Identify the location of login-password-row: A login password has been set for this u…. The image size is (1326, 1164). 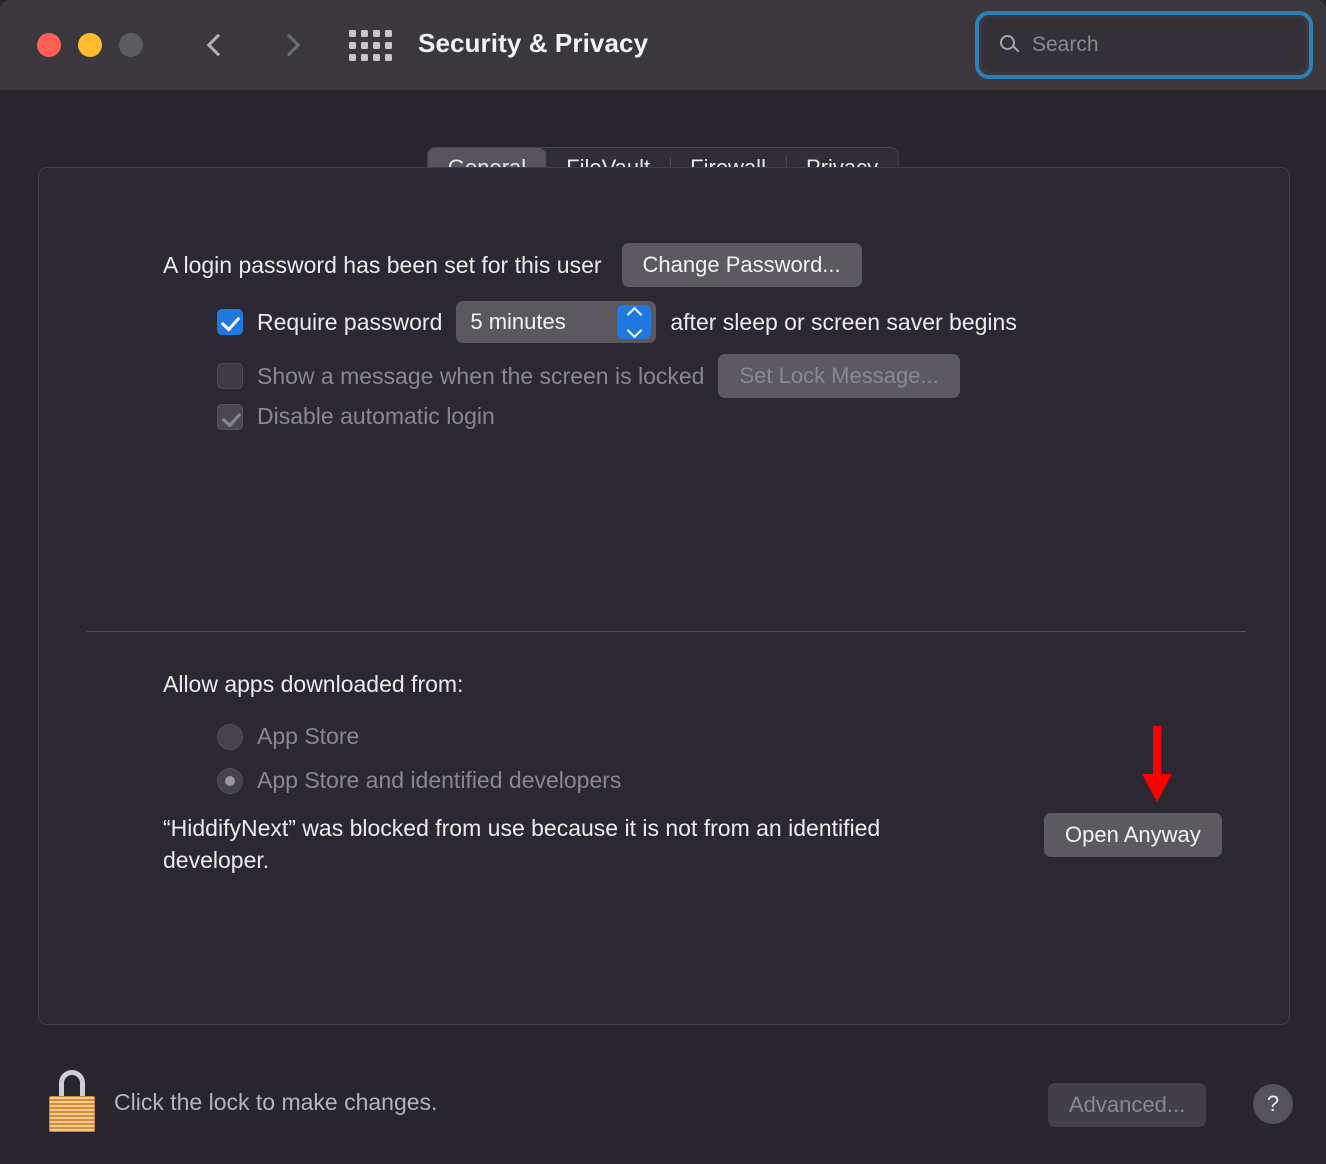
(512, 265).